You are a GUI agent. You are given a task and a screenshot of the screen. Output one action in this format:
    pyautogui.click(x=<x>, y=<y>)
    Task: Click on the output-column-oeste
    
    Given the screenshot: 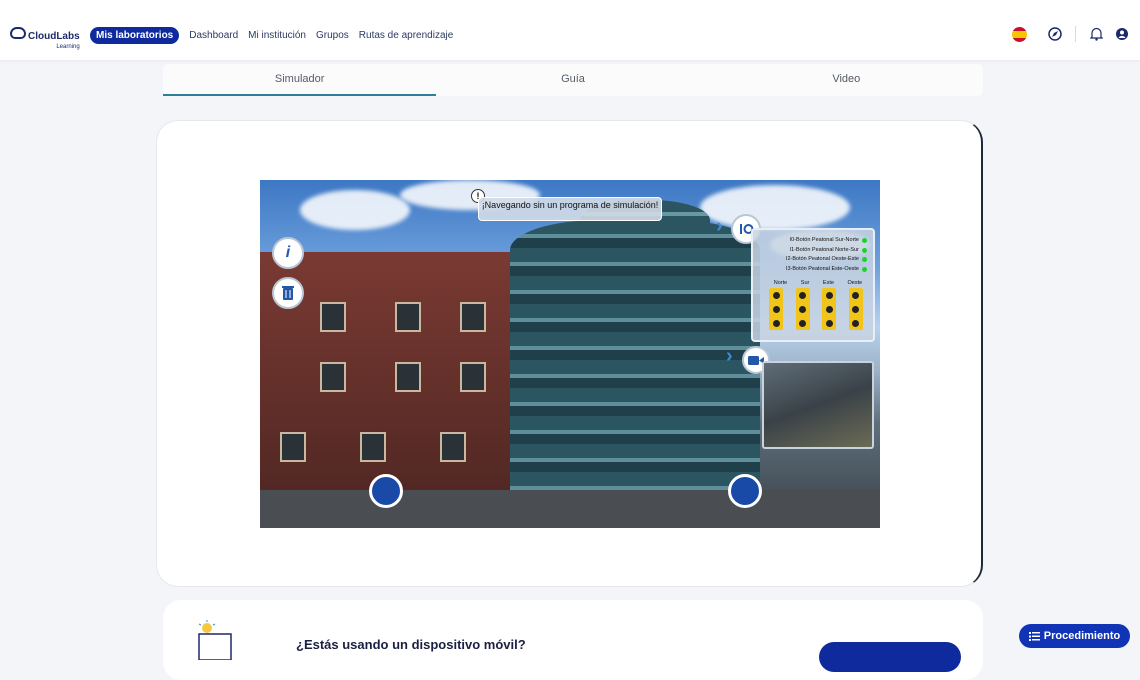 What is the action you would take?
    pyautogui.click(x=855, y=309)
    